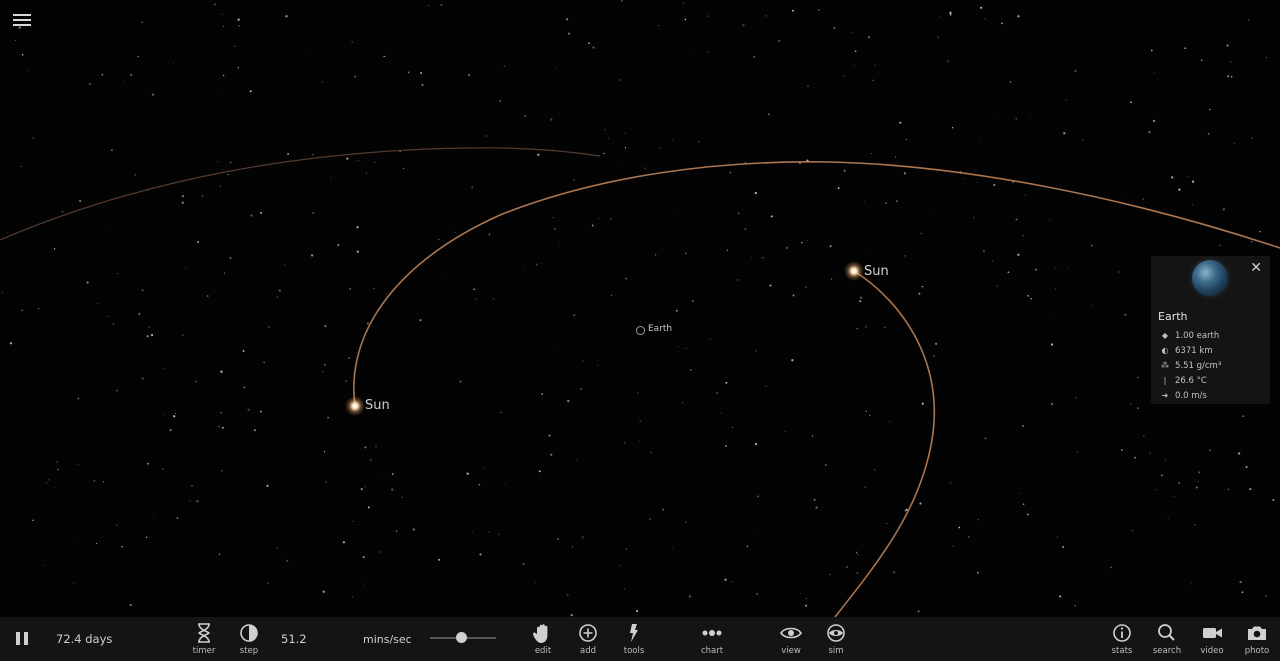 The height and width of the screenshot is (661, 1280). Describe the element at coordinates (84, 639) in the screenshot. I see `elapsed-time: 72.4 days` at that location.